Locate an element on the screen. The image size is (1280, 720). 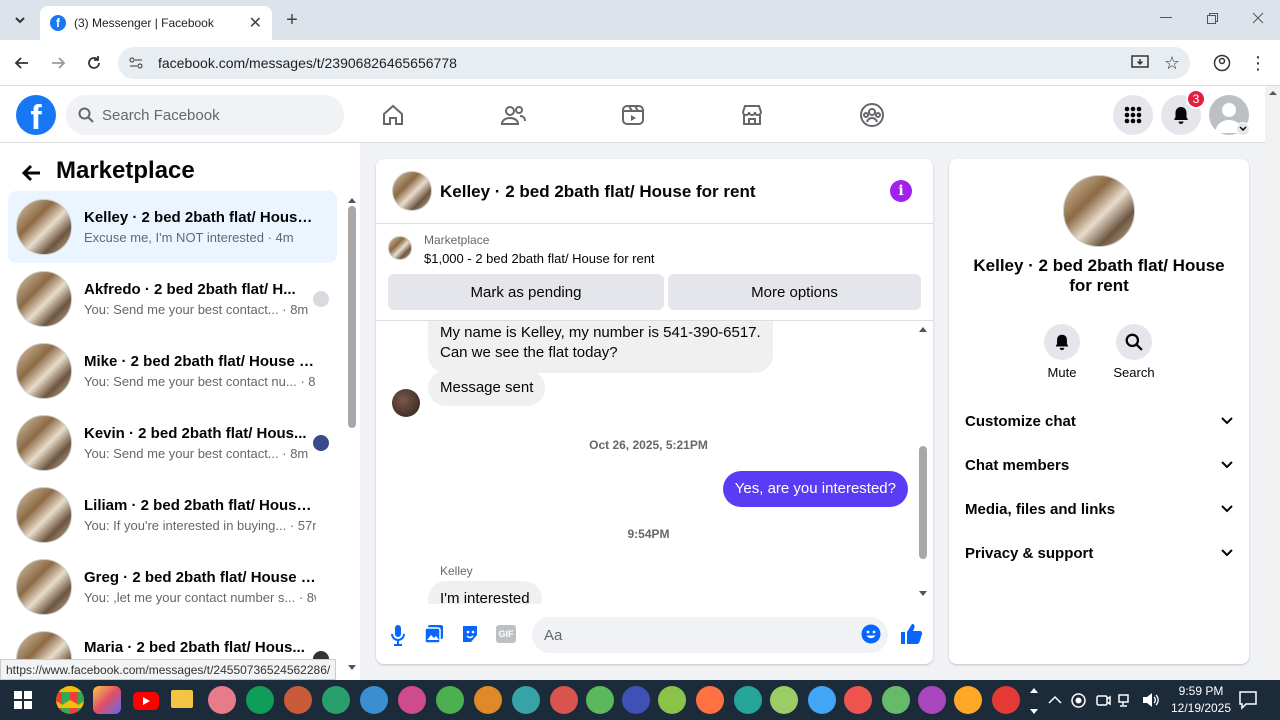
search-facebook-input: Search Facebook is located at coordinates (205, 115).